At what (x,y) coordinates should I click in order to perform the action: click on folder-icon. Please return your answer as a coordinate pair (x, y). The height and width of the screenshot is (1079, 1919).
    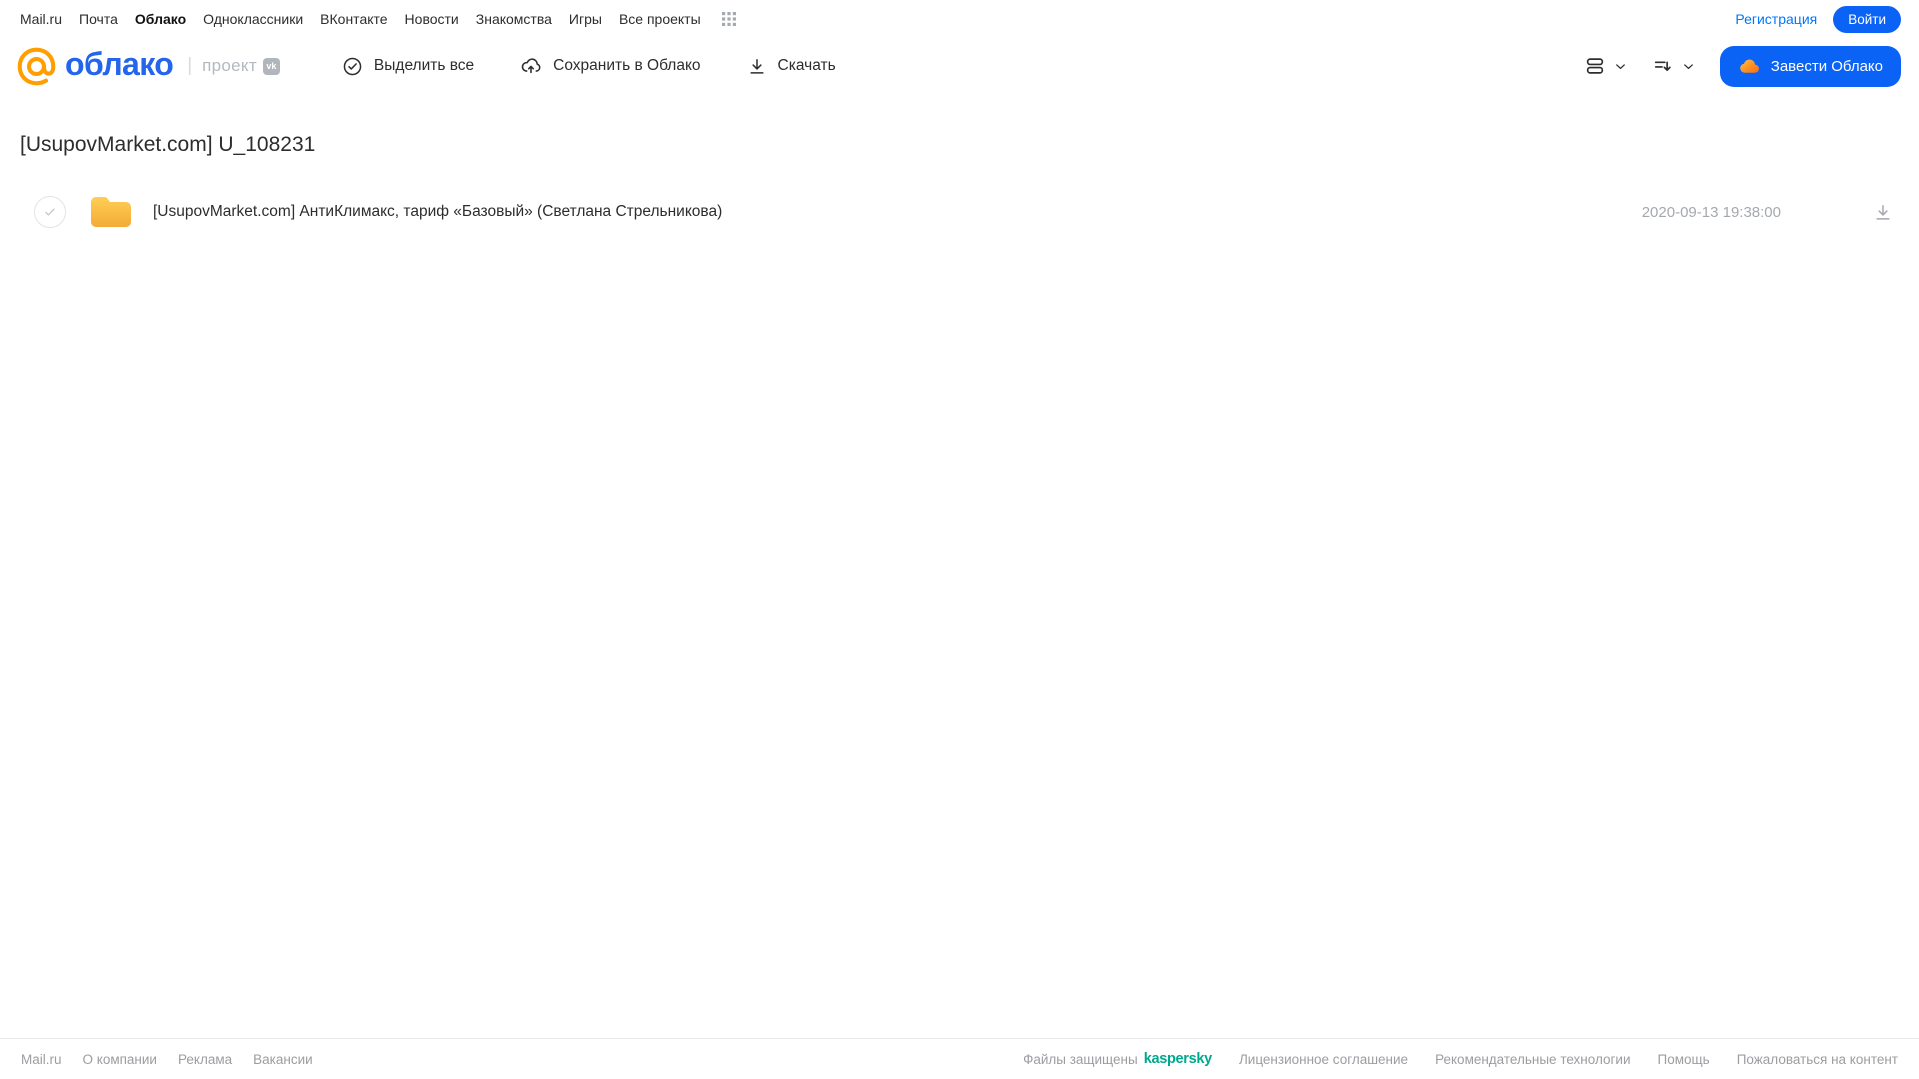
    Looking at the image, I should click on (111, 212).